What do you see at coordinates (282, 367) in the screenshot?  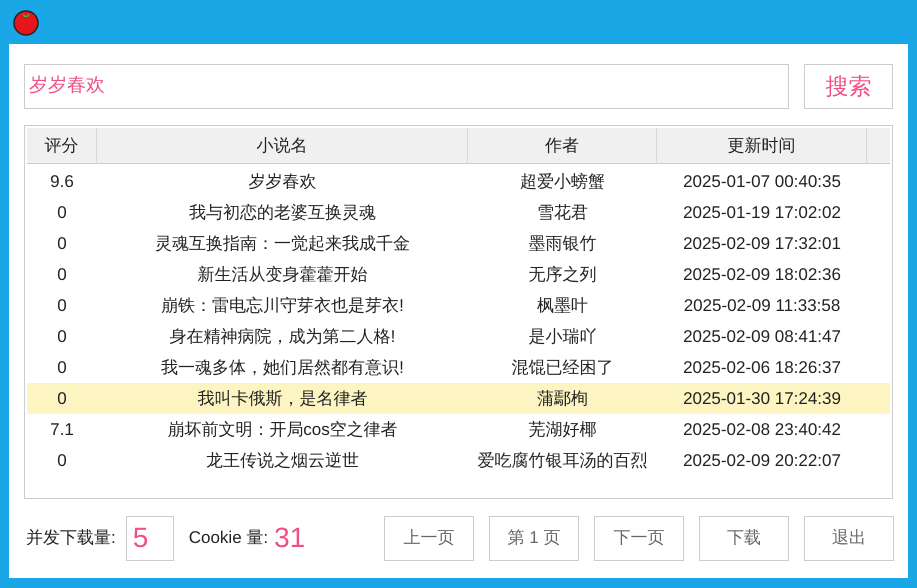 I see `table-cell-text: 我一魂多体，她们居然都有意识!` at bounding box center [282, 367].